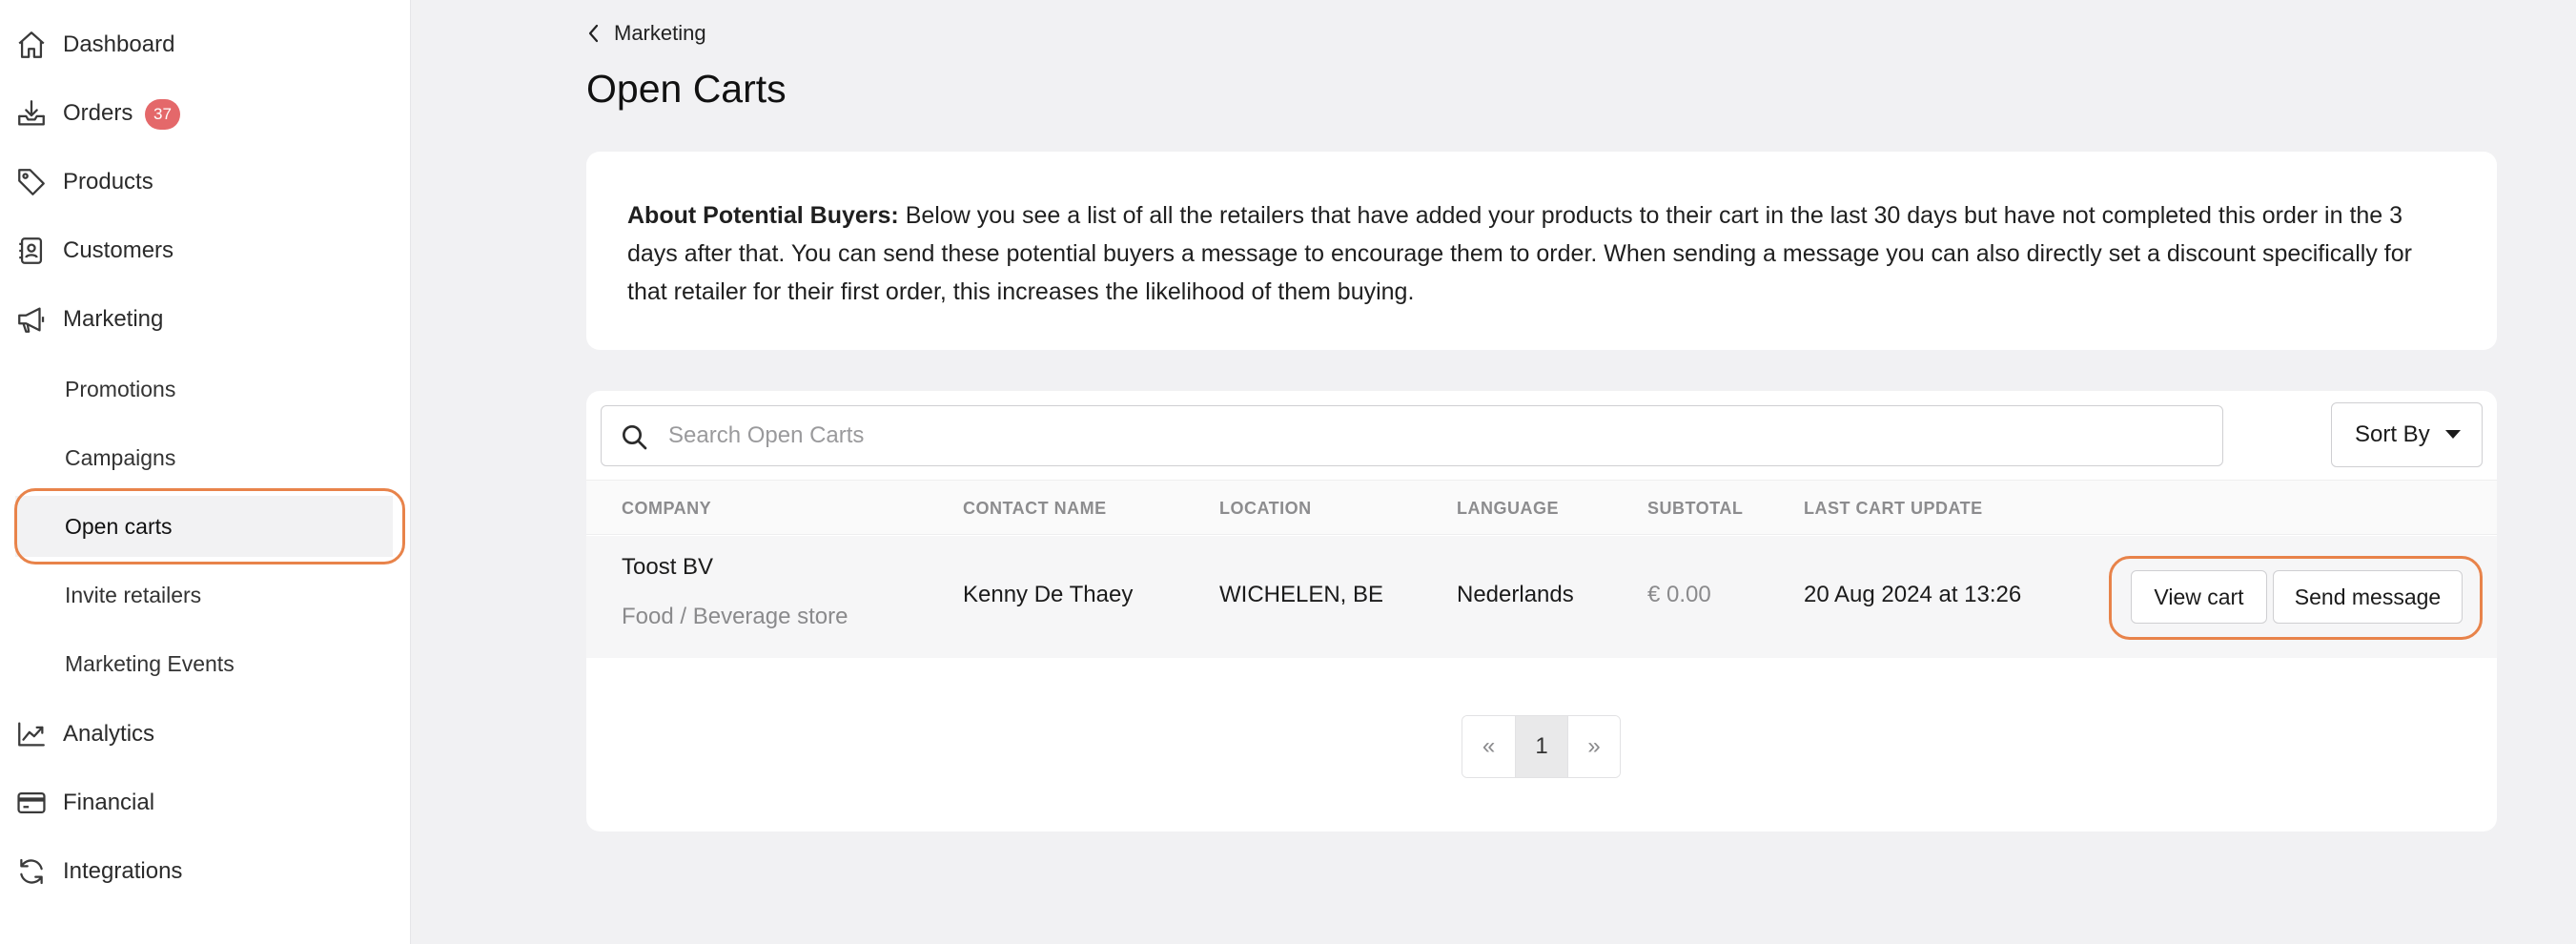  What do you see at coordinates (162, 114) in the screenshot?
I see `orders-count-badge: 37` at bounding box center [162, 114].